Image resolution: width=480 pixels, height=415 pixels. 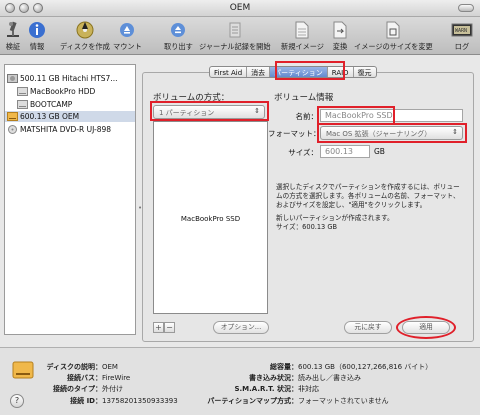 What do you see at coordinates (340, 46) in the screenshot?
I see `convert-label: 変換` at bounding box center [340, 46].